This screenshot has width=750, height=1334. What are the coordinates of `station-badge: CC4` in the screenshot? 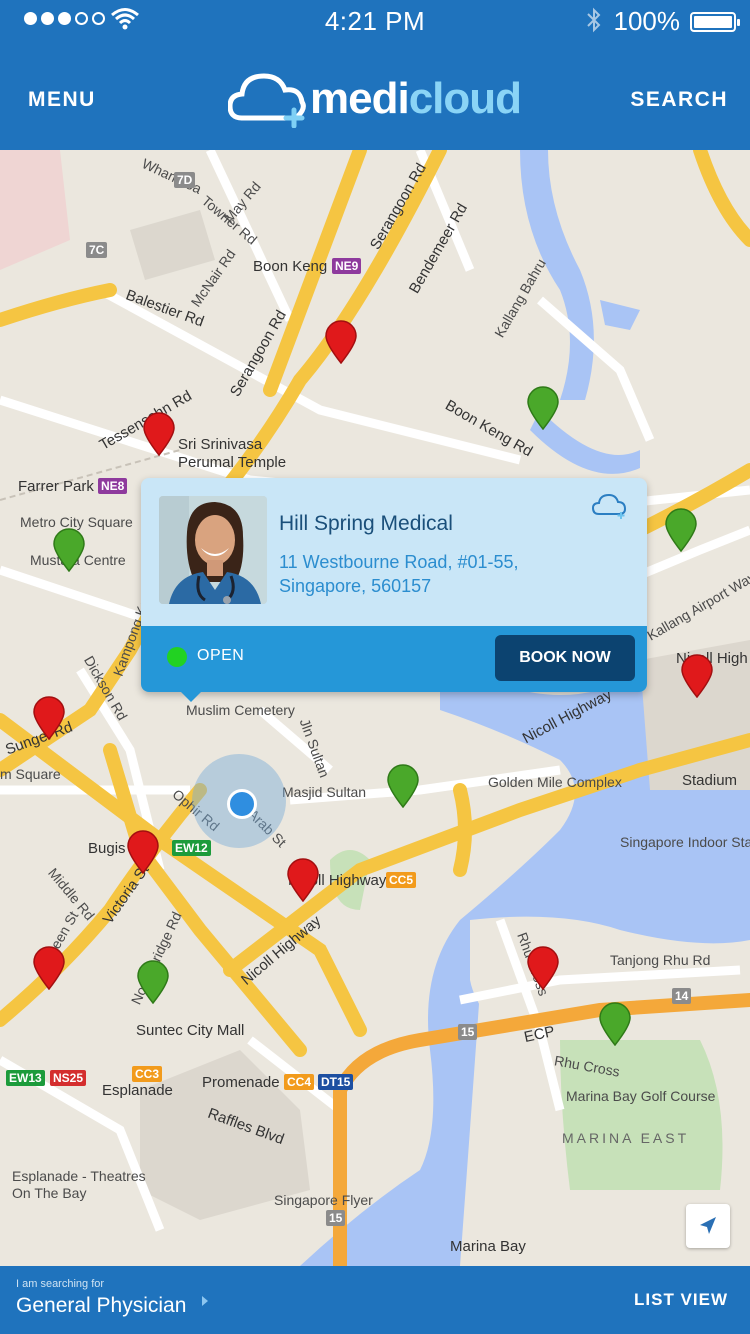 It's located at (299, 1082).